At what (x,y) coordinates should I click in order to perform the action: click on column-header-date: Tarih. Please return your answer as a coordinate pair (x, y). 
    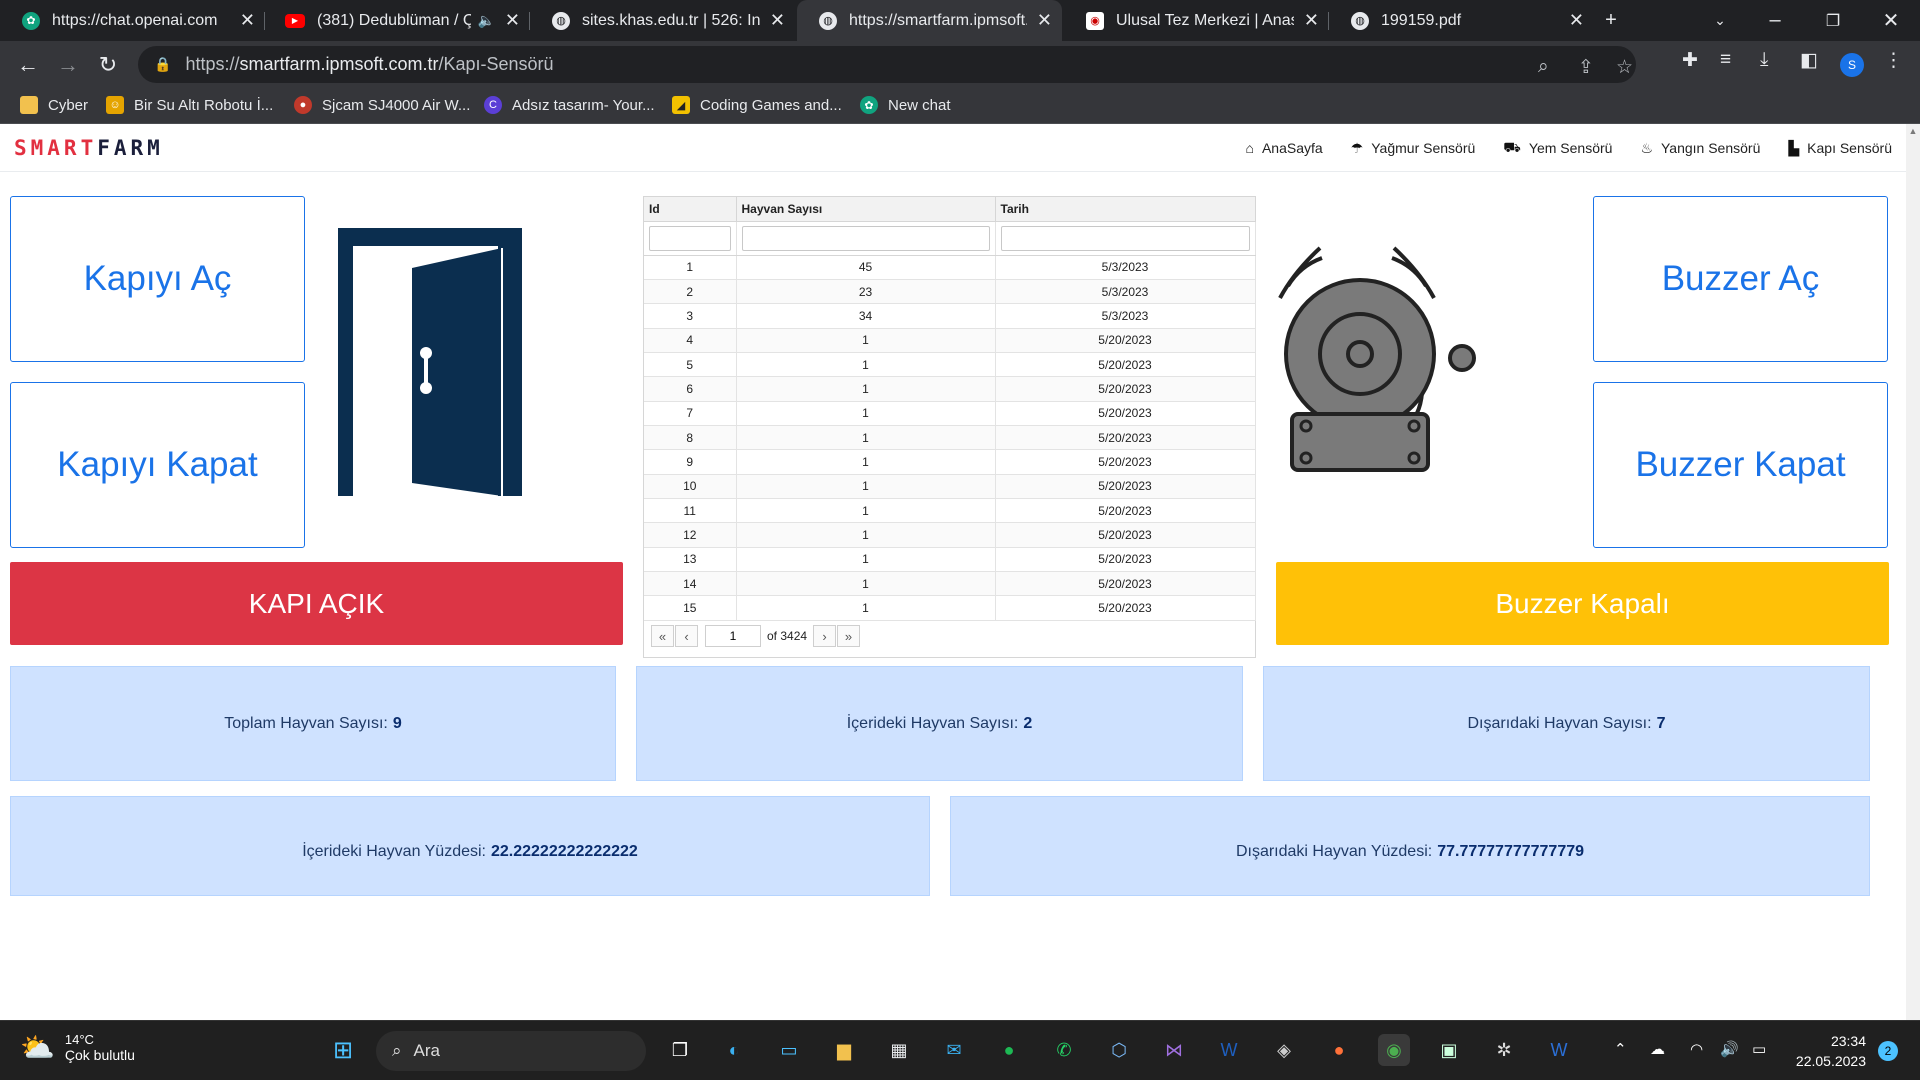
    Looking at the image, I should click on (1125, 209).